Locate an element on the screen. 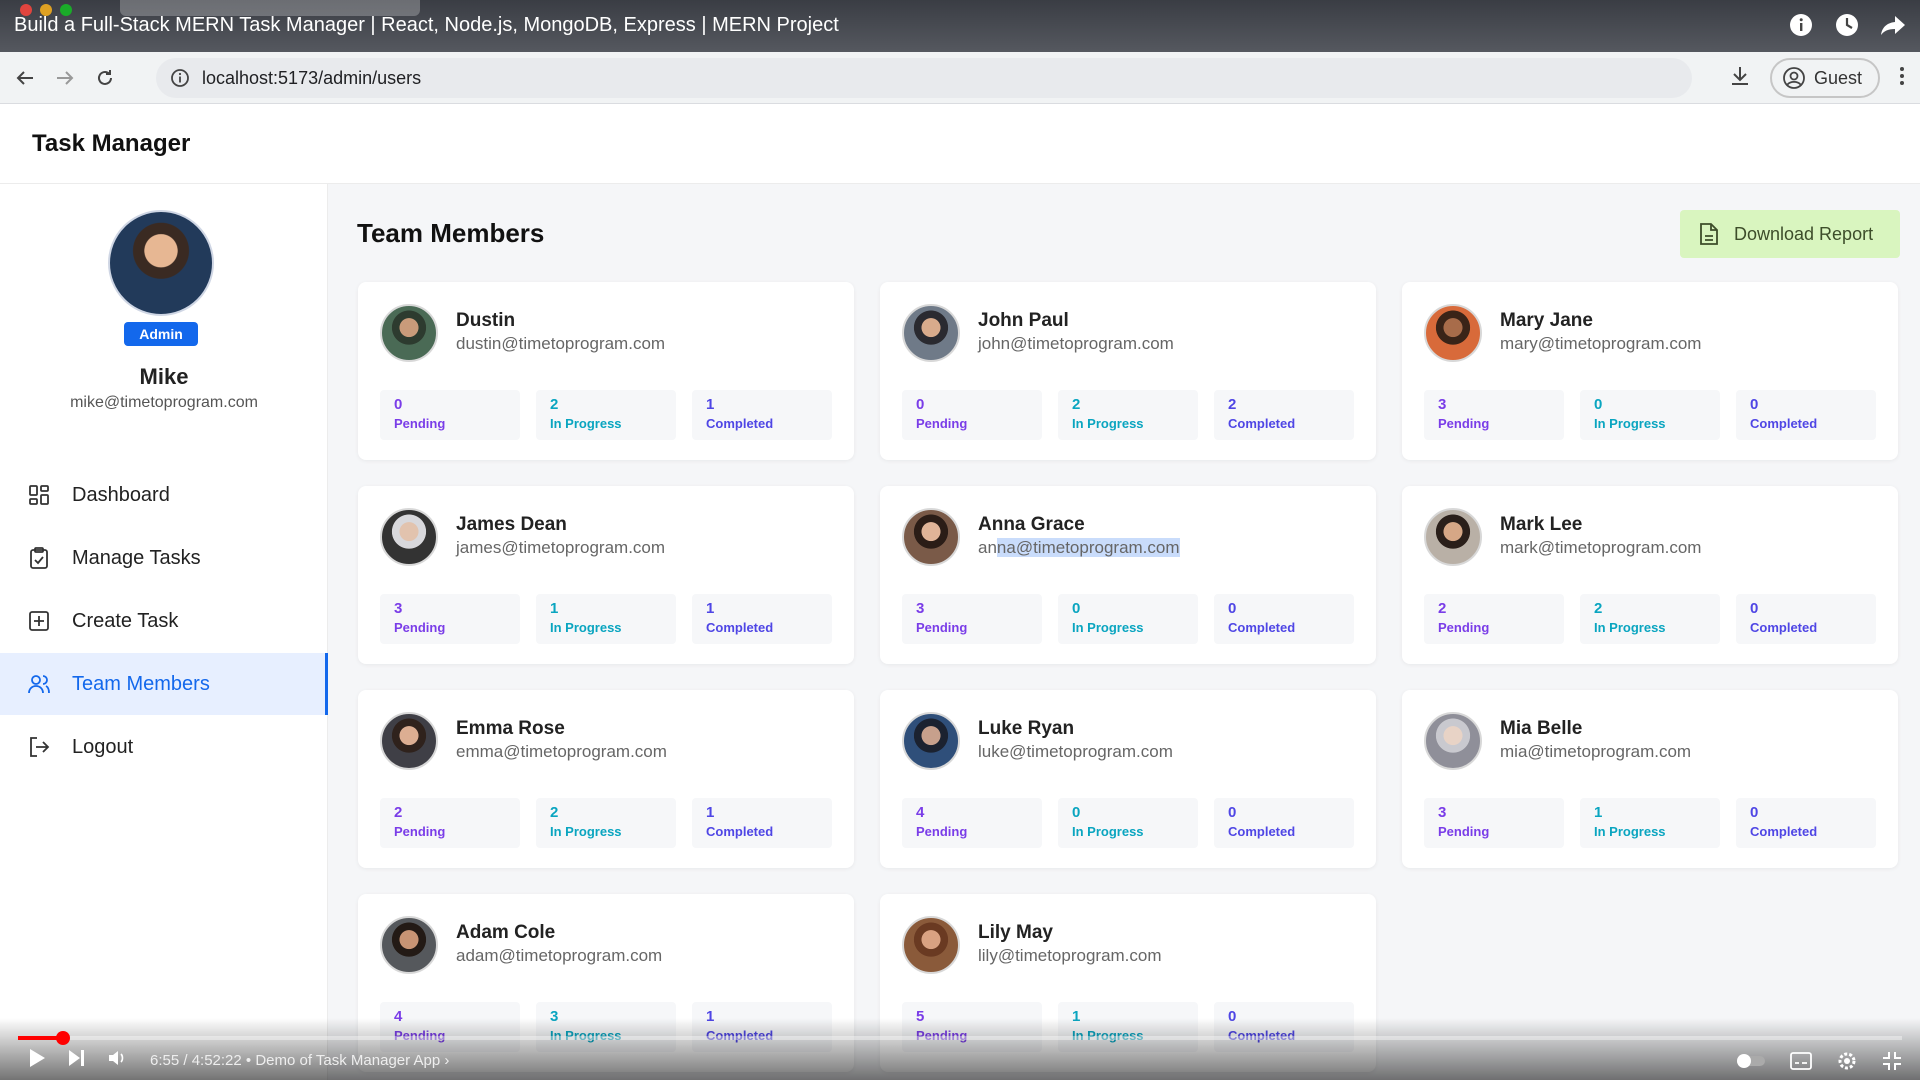  sidebar-item-manage-tasks: Manage Tasks is located at coordinates (164, 558).